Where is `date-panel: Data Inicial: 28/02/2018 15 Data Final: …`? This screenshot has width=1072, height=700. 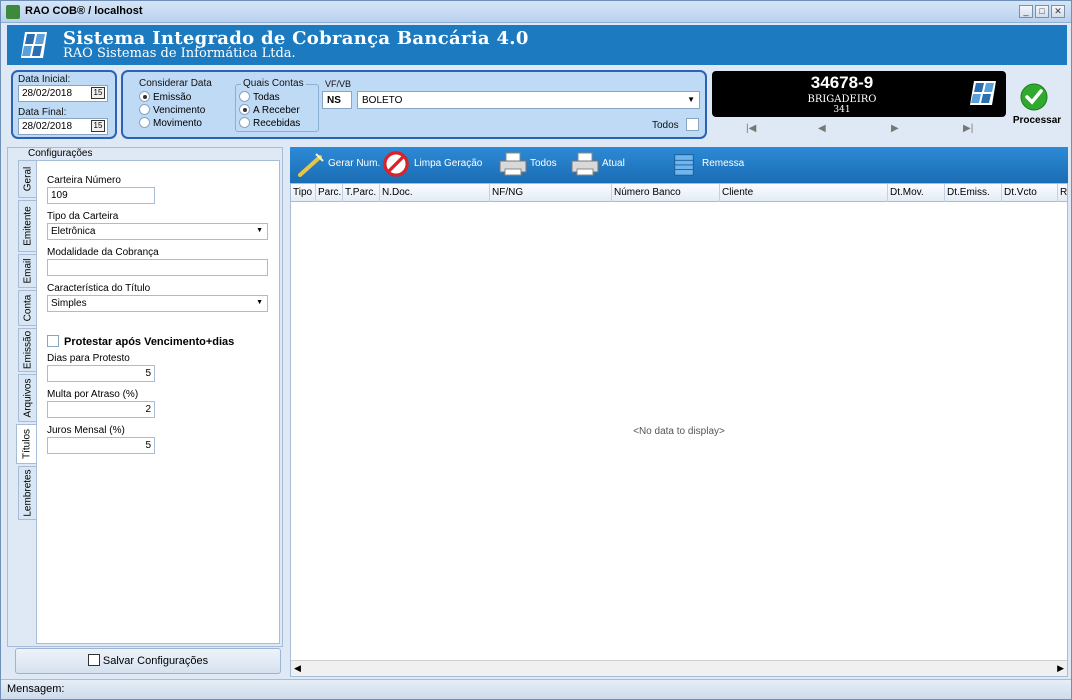 date-panel: Data Inicial: 28/02/2018 15 Data Final: … is located at coordinates (64, 104).